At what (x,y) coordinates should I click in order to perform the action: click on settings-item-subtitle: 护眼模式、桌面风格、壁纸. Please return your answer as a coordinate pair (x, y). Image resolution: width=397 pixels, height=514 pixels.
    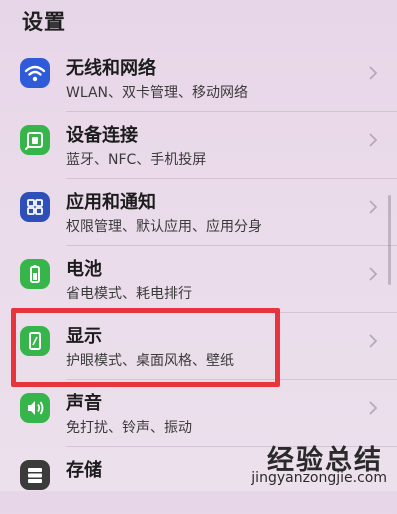
    Looking at the image, I should click on (150, 361).